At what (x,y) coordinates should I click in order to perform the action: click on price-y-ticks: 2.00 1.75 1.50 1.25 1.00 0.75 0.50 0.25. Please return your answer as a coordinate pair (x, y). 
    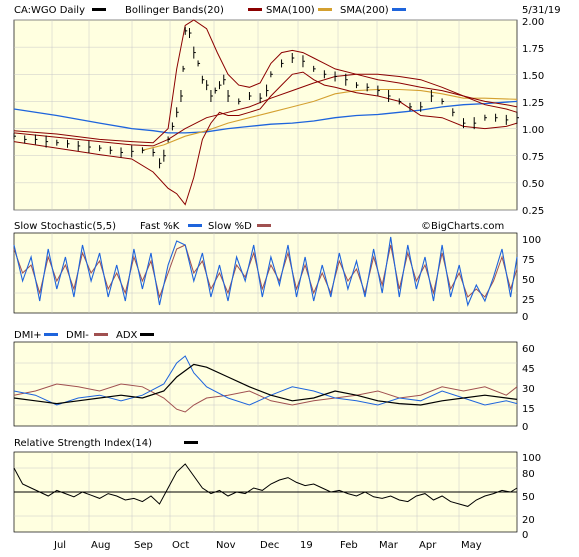
    Looking at the image, I should click on (533, 117).